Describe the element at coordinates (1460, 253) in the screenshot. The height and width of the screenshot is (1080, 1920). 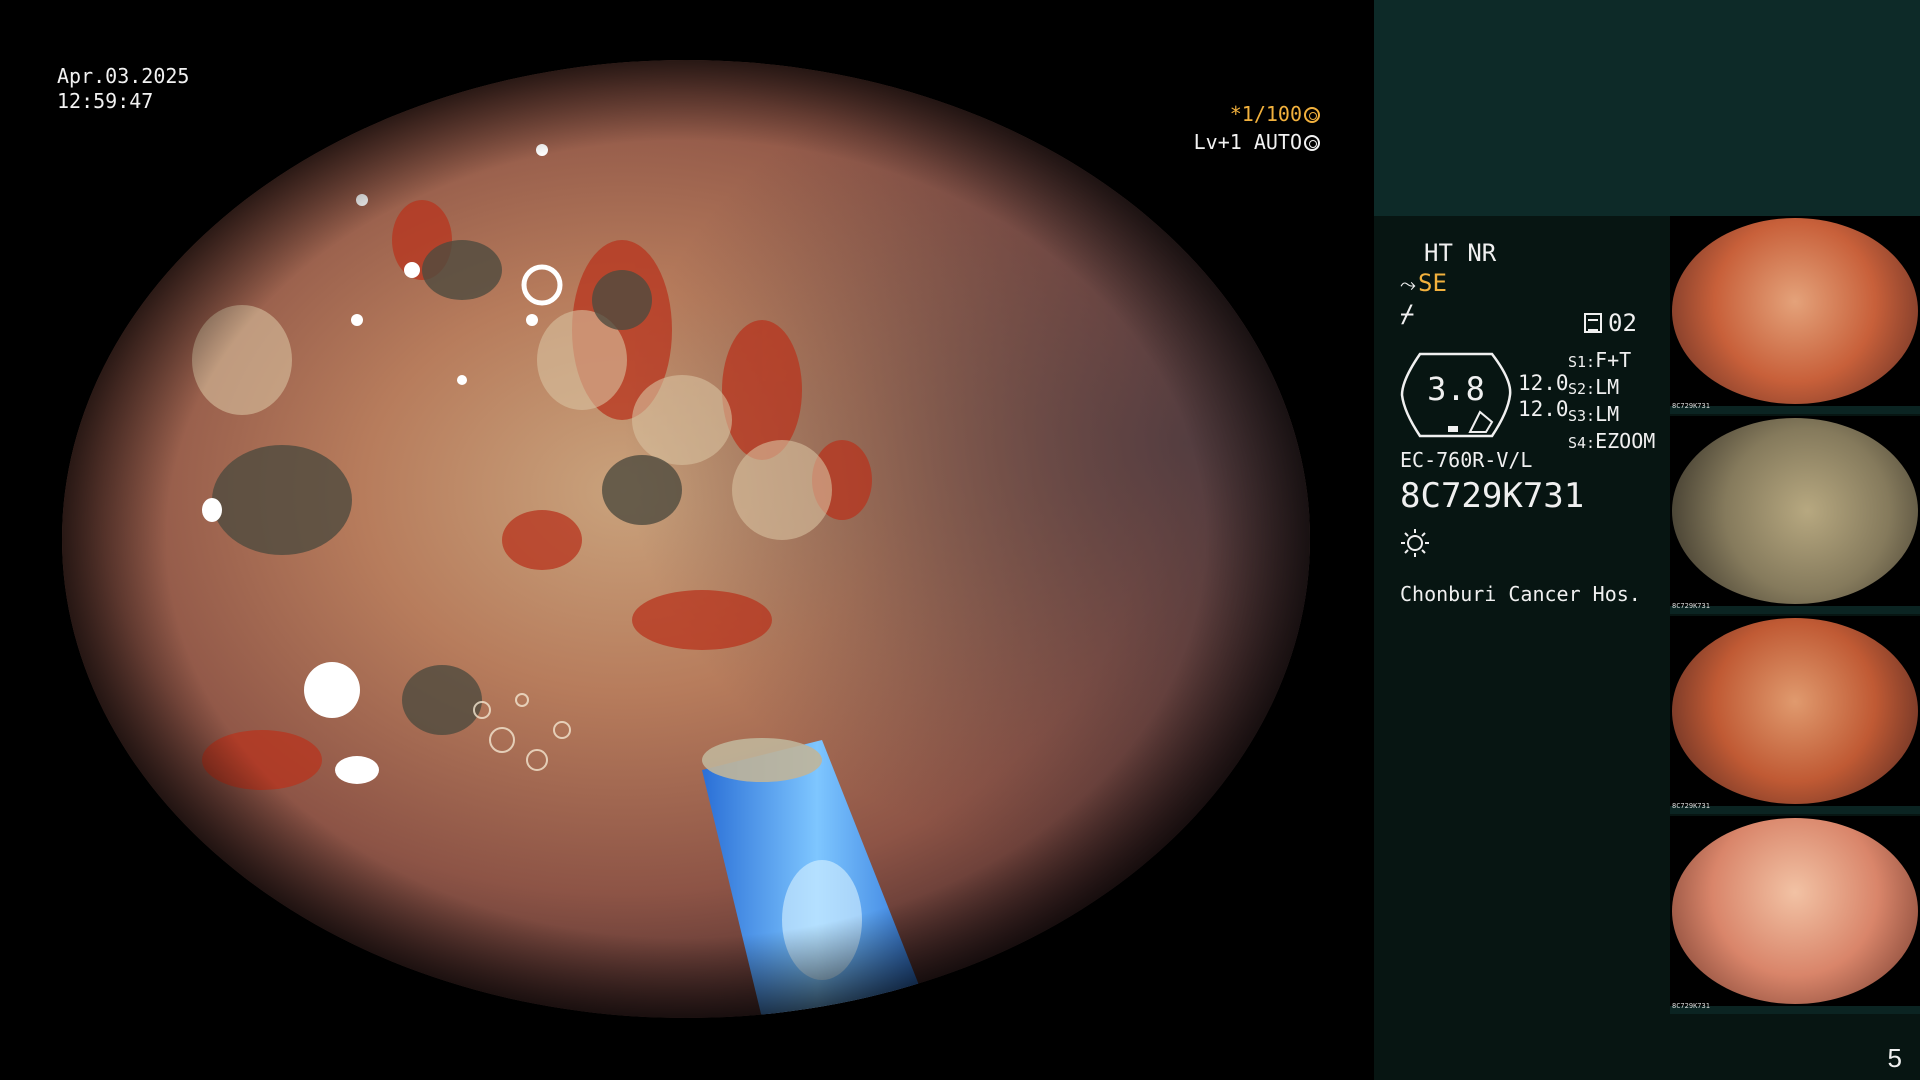
I see `image-mode: HT NR` at that location.